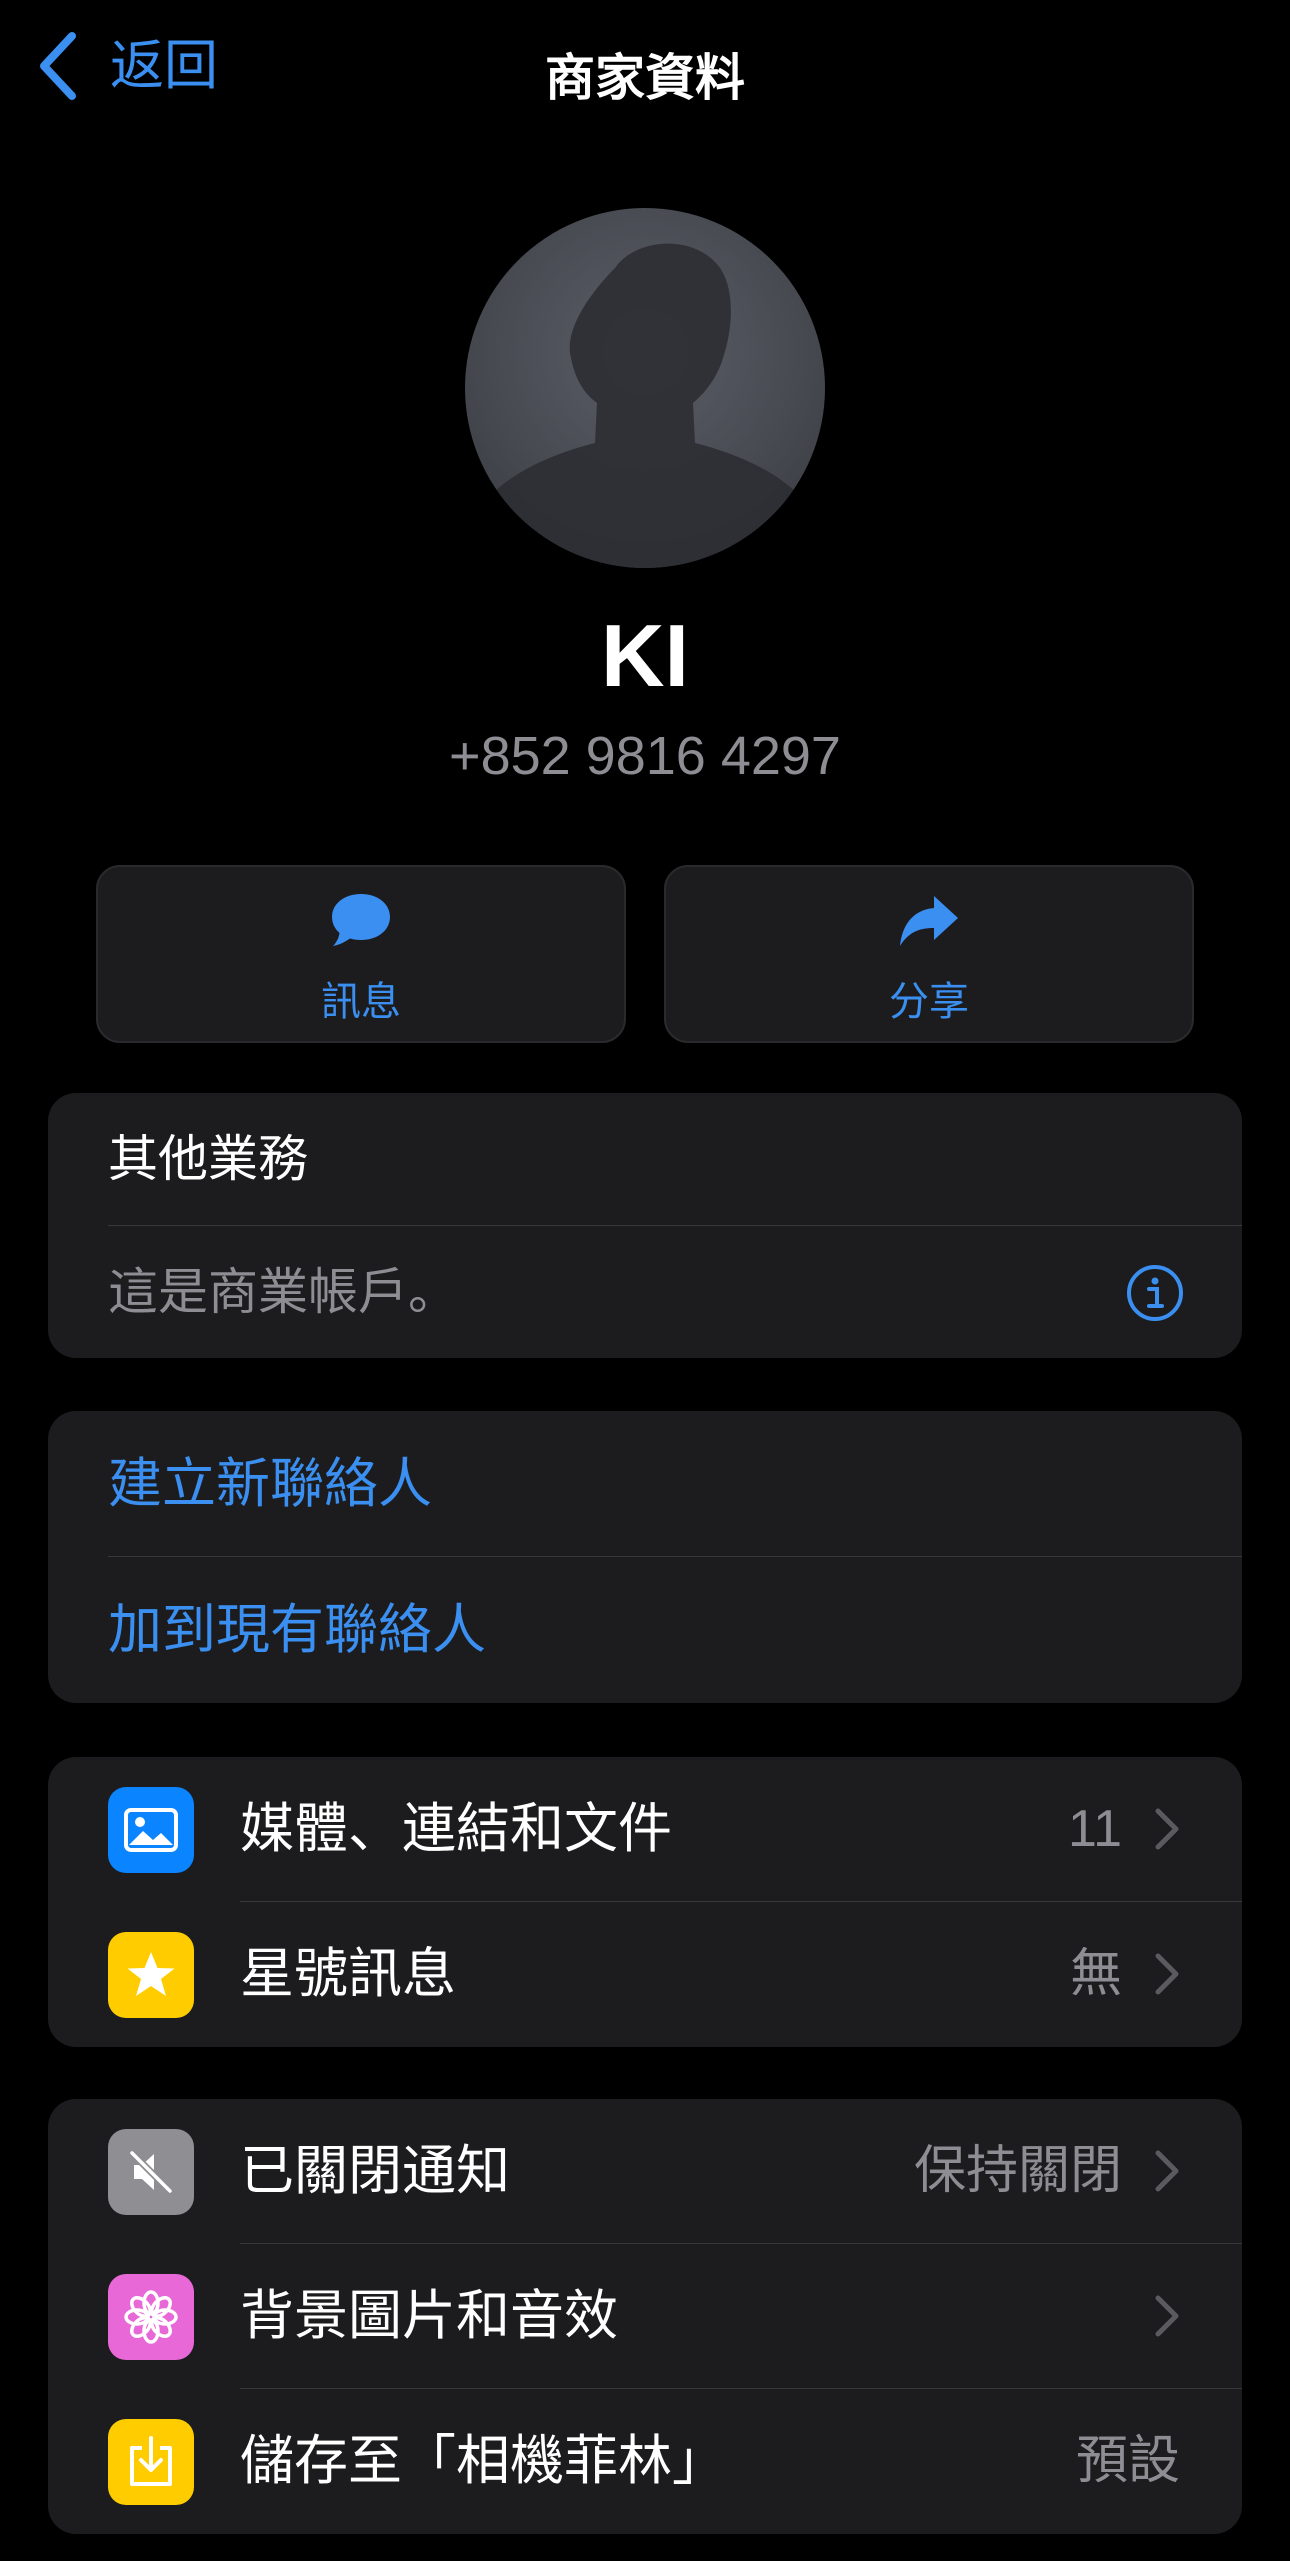  Describe the element at coordinates (1017, 2171) in the screenshot. I see `muted-notifications-value: 保持關閉` at that location.